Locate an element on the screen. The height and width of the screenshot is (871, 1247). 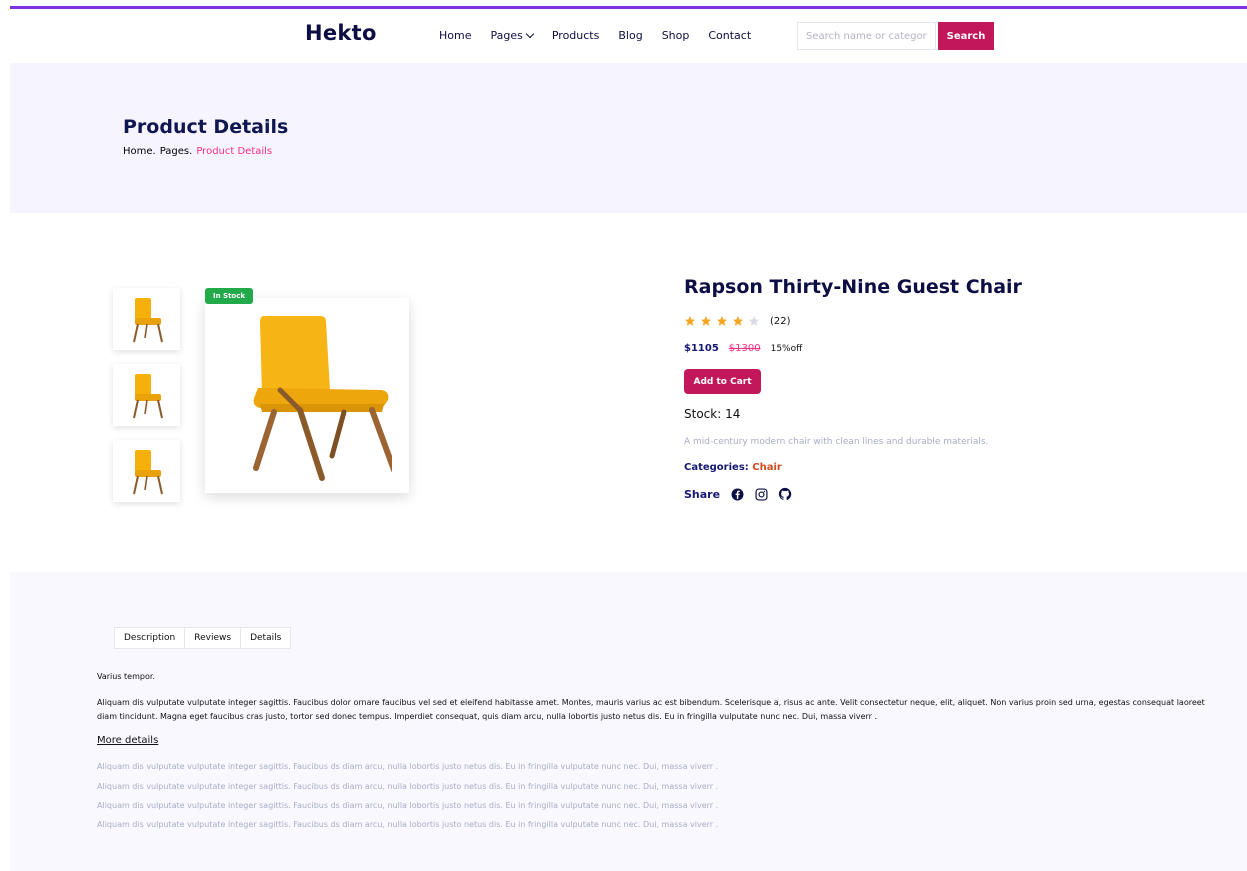
nav-home-label: Home is located at coordinates (455, 35).